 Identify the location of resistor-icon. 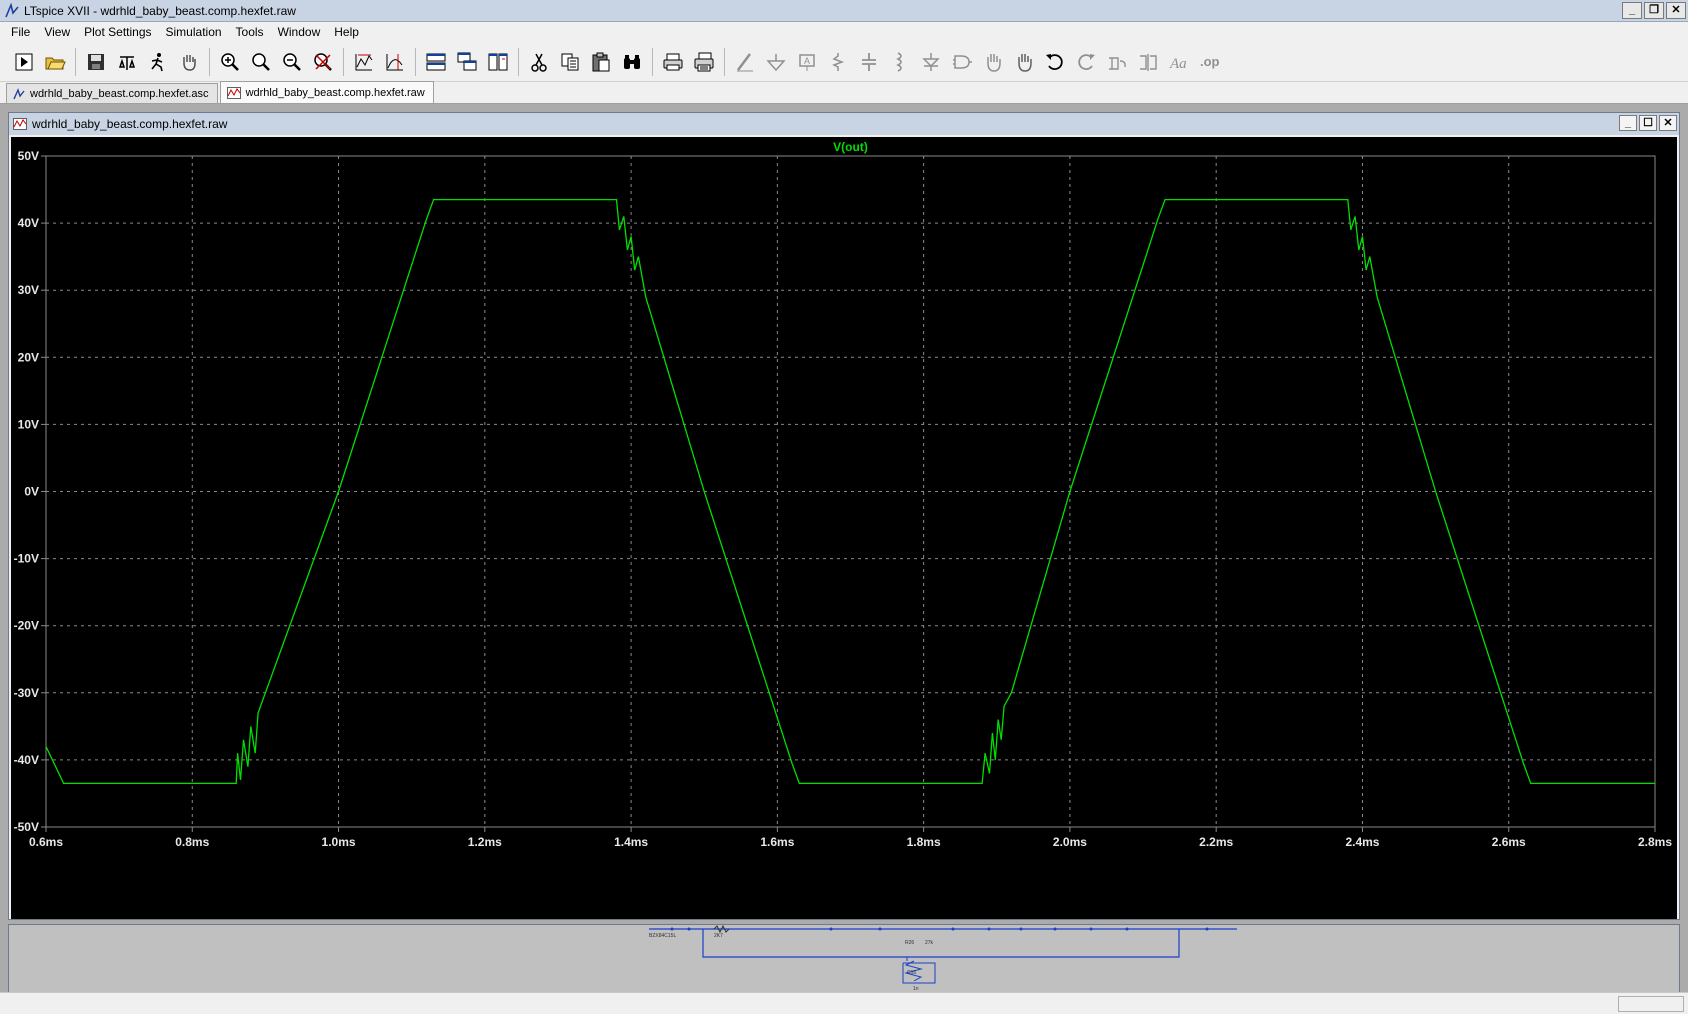
(838, 62).